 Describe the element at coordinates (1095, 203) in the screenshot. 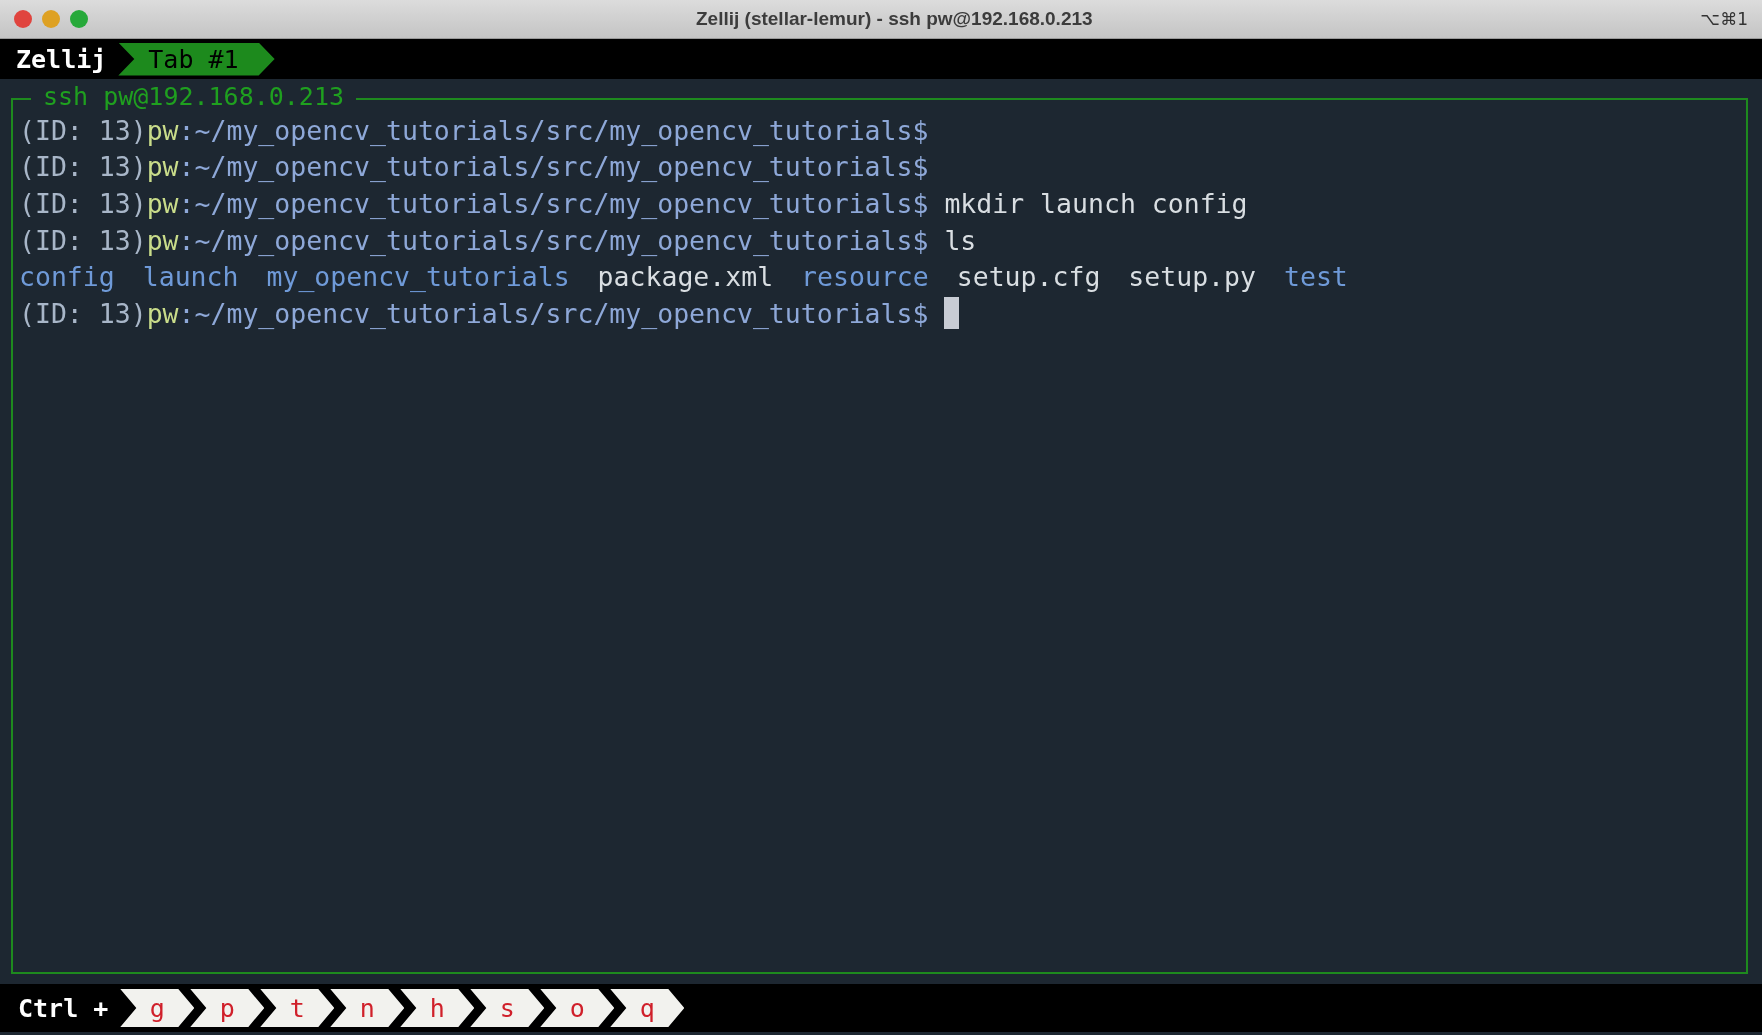

I see `command-text: mkdir launch config` at that location.